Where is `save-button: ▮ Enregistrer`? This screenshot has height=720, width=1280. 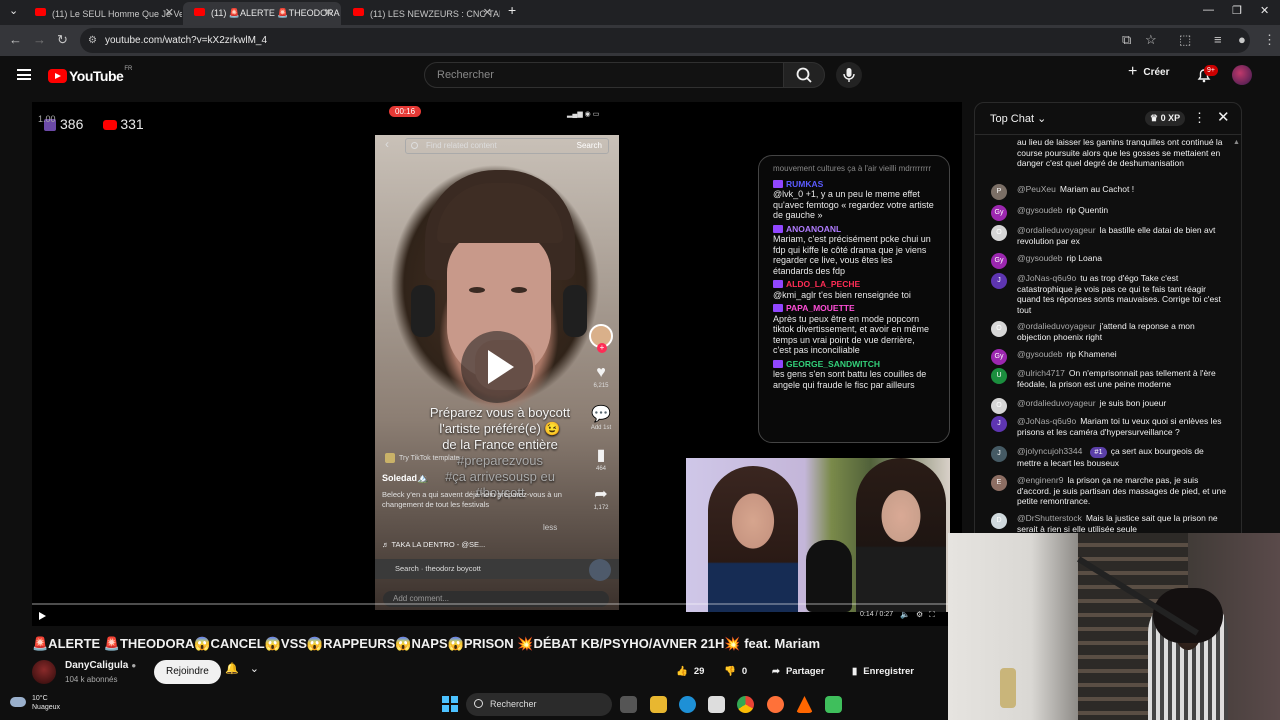
save-button: ▮ Enregistrer is located at coordinates (883, 672).